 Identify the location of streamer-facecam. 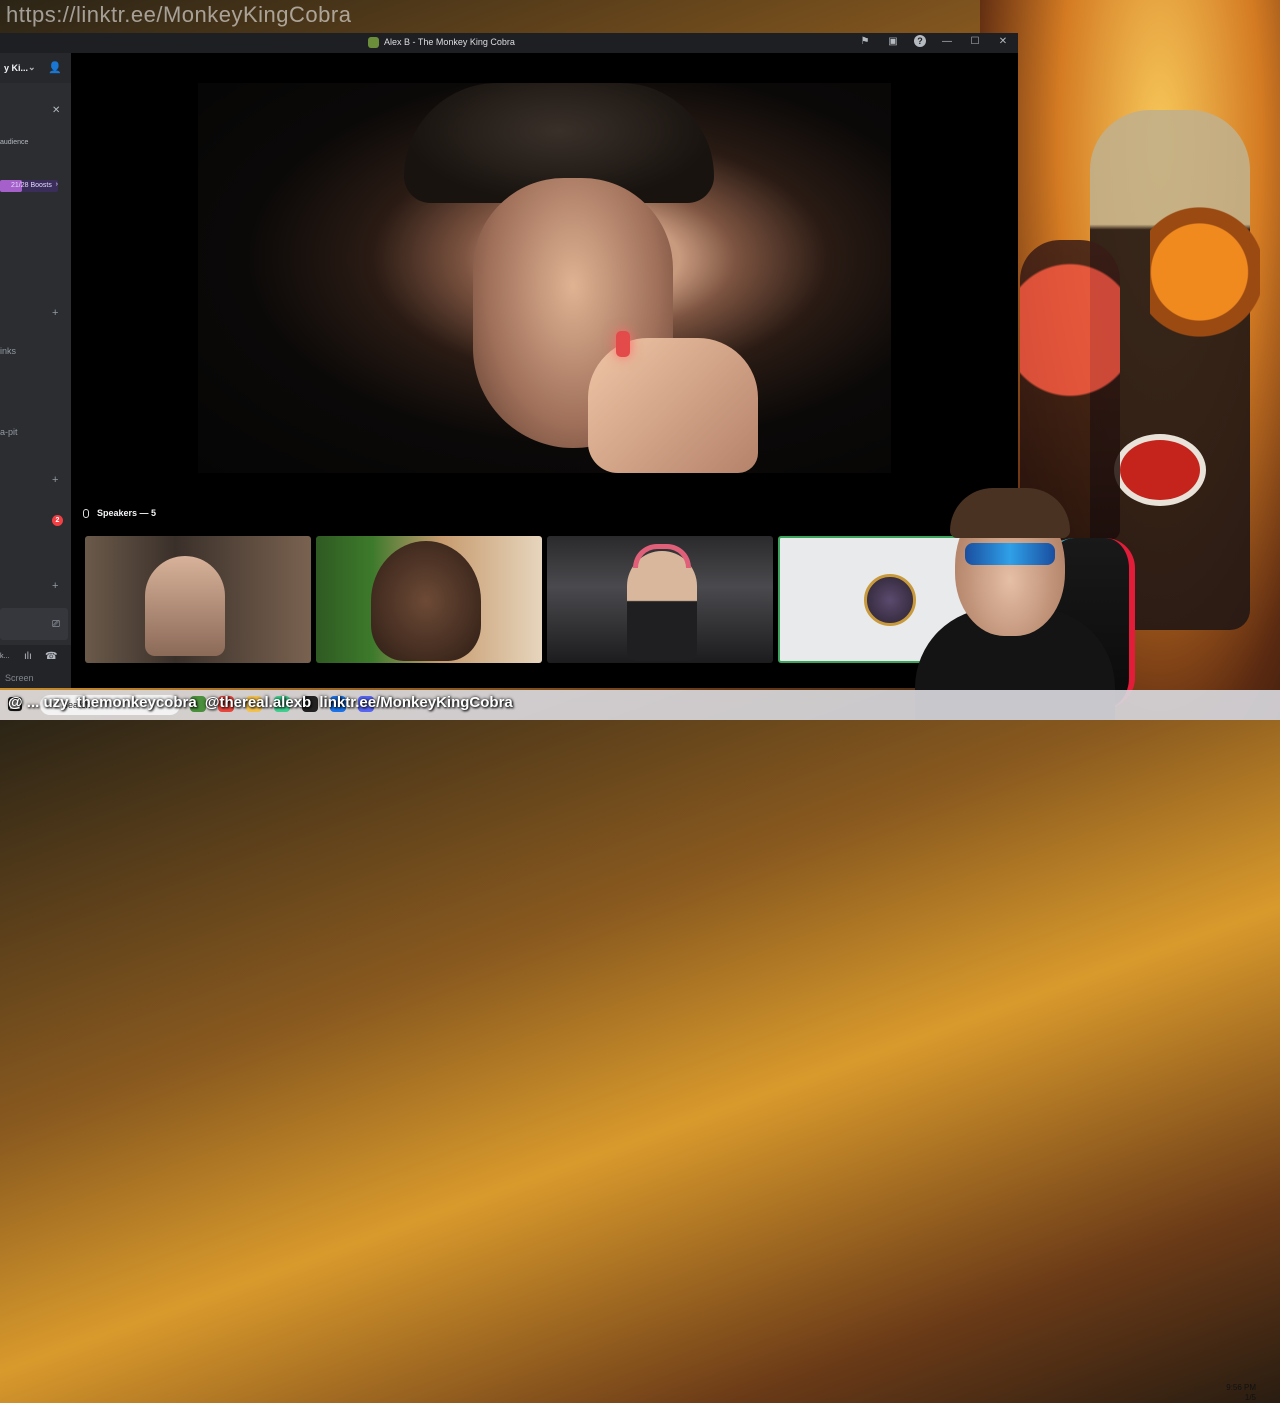
(1025, 604).